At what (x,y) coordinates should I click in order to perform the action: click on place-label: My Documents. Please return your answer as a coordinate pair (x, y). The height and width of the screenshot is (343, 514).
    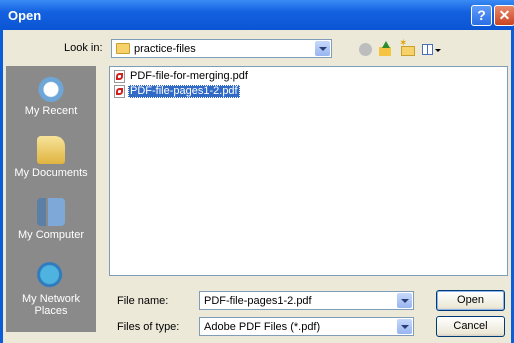
    Looking at the image, I should click on (51, 173).